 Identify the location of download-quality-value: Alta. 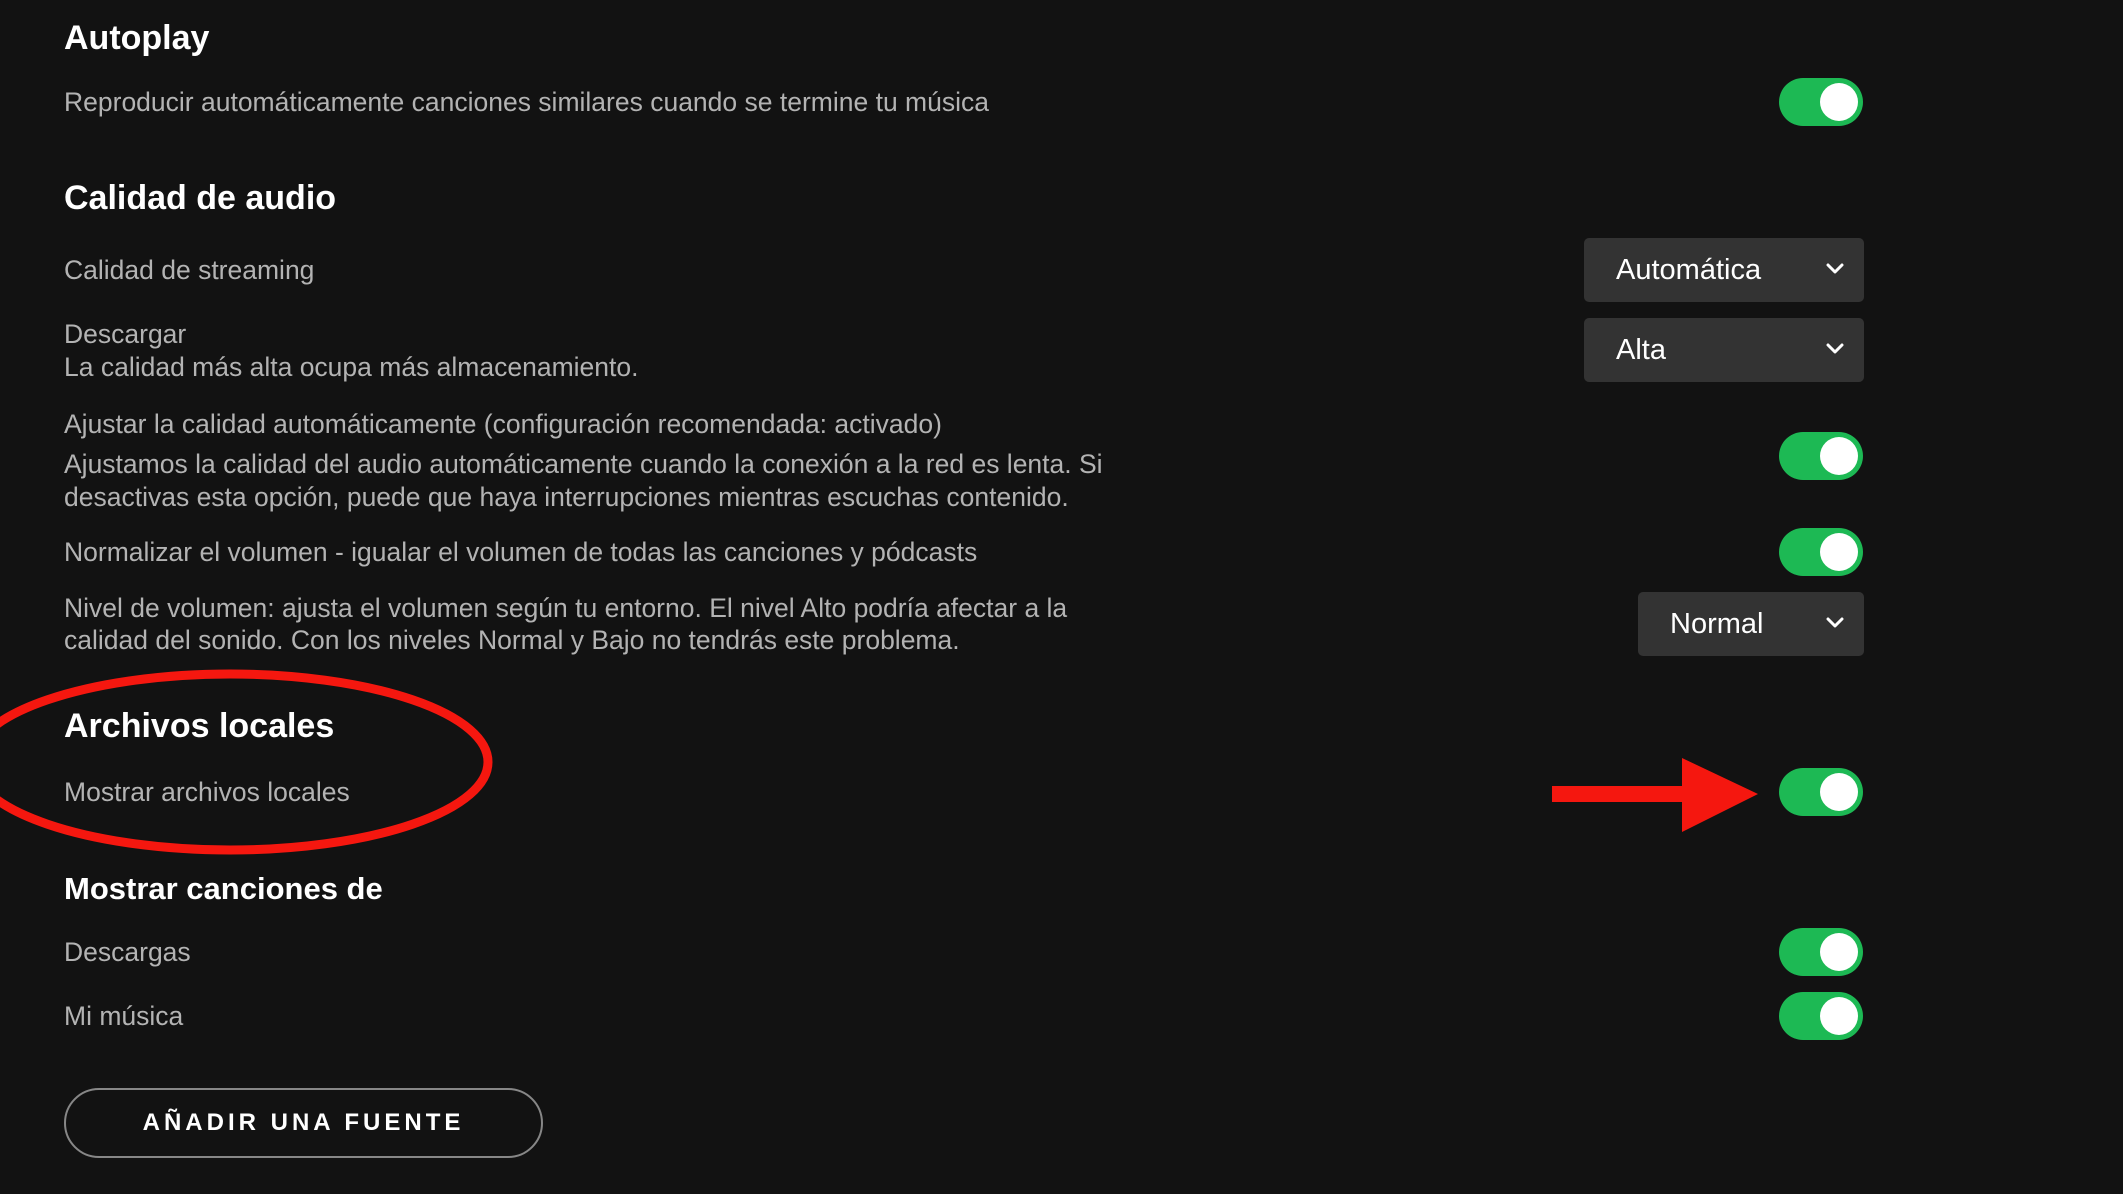
(1641, 350).